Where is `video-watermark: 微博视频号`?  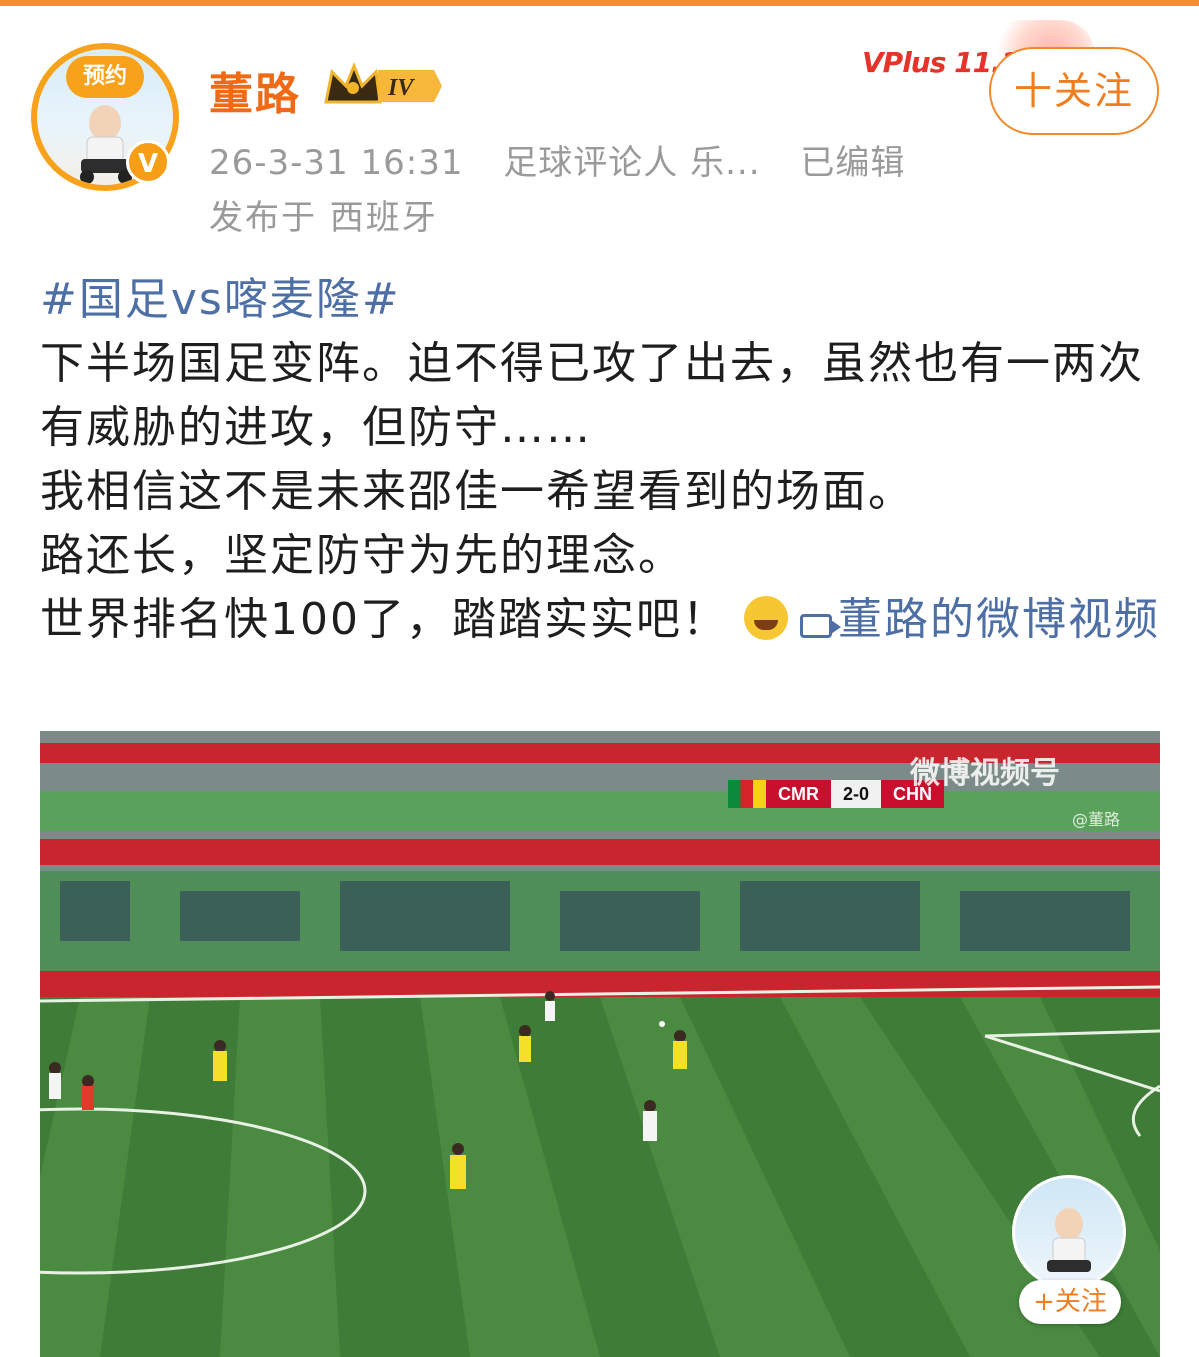 video-watermark: 微博视频号 is located at coordinates (985, 773).